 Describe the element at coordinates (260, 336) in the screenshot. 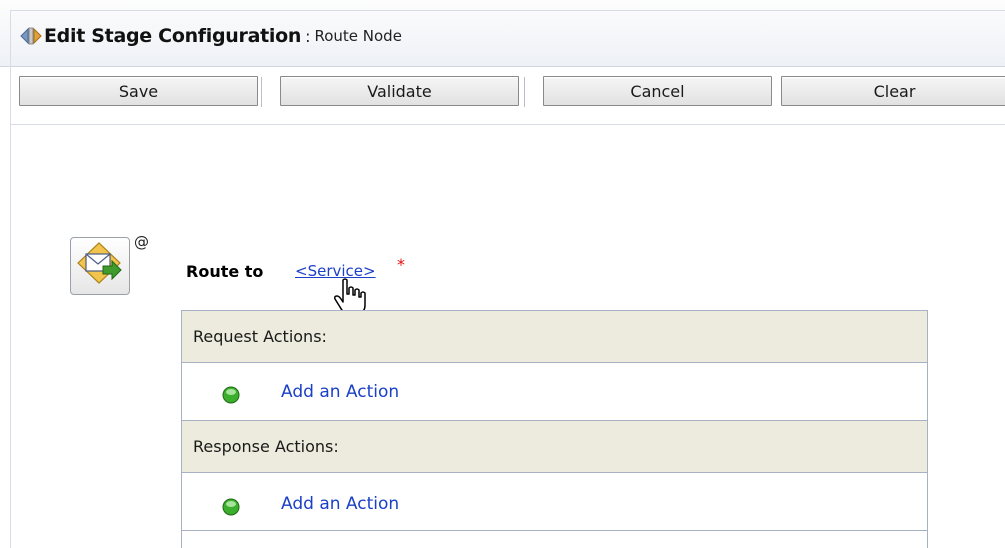

I see `request-actions-label: Request Actions:` at that location.